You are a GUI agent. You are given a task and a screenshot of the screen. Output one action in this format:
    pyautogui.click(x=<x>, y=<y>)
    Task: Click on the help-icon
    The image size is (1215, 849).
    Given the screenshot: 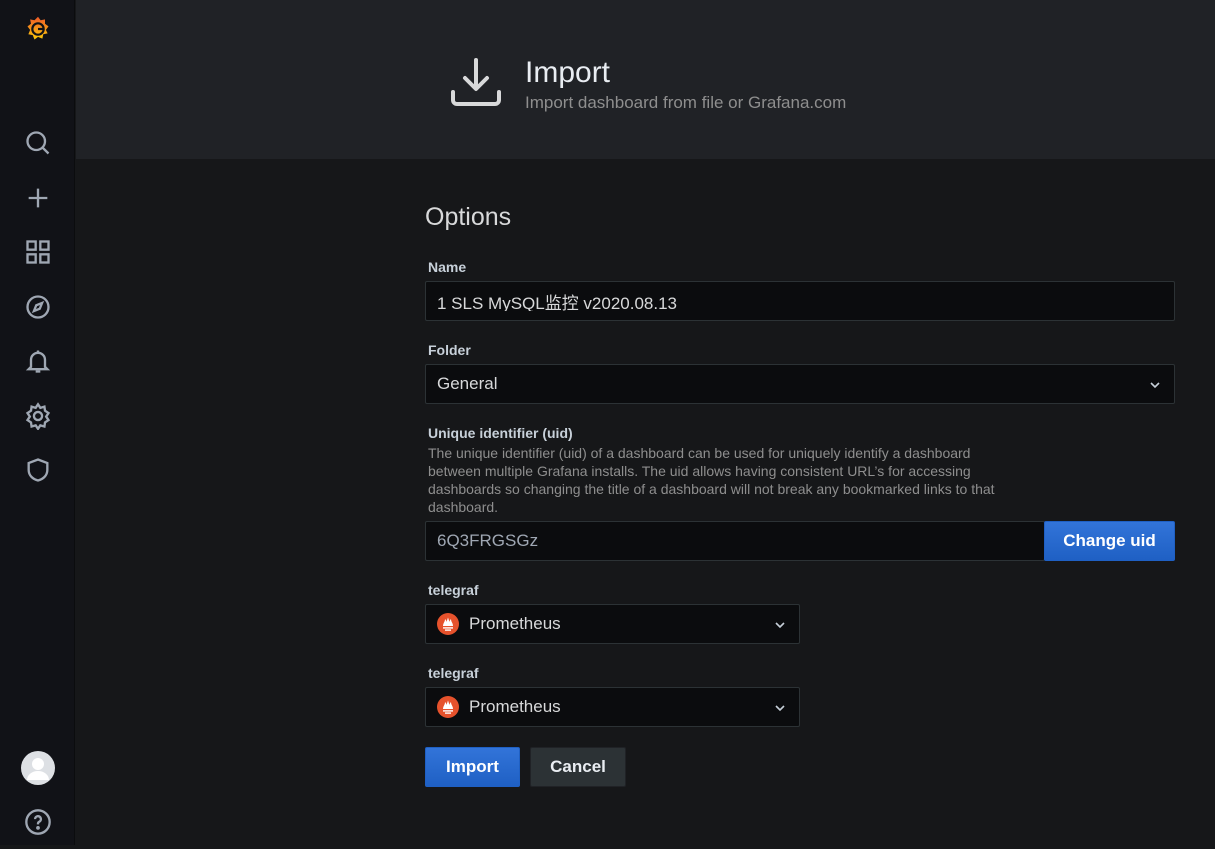 What is the action you would take?
    pyautogui.click(x=37, y=822)
    